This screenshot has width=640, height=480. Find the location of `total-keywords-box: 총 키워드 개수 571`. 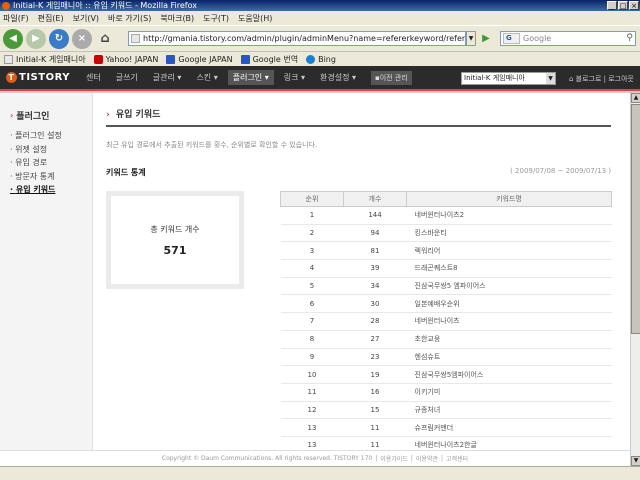

total-keywords-box: 총 키워드 개수 571 is located at coordinates (175, 240).